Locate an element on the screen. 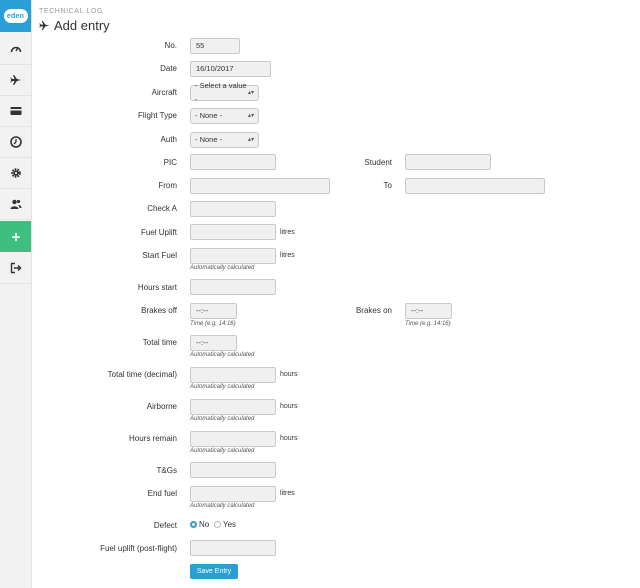 Image resolution: width=640 pixels, height=588 pixels. logo-cloud-icon: eden is located at coordinates (15, 16).